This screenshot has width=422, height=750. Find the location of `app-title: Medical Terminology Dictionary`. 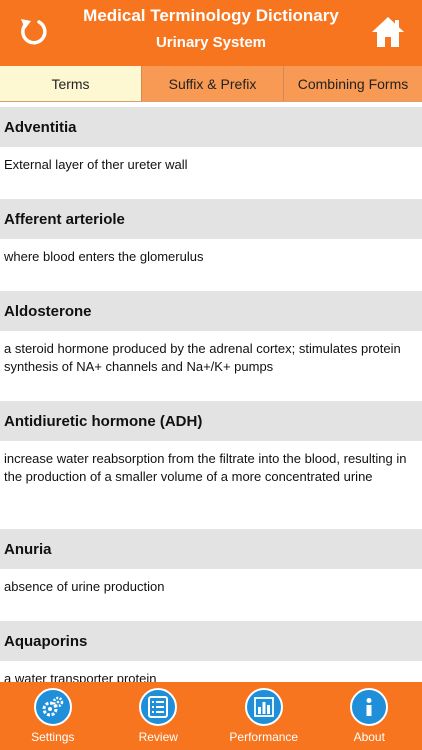

app-title: Medical Terminology Dictionary is located at coordinates (211, 15).